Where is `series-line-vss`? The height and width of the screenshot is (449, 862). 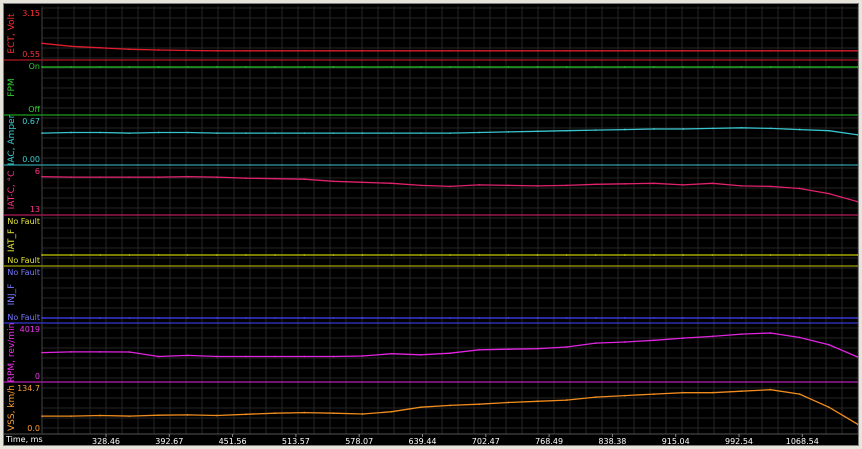
series-line-vss is located at coordinates (450, 407).